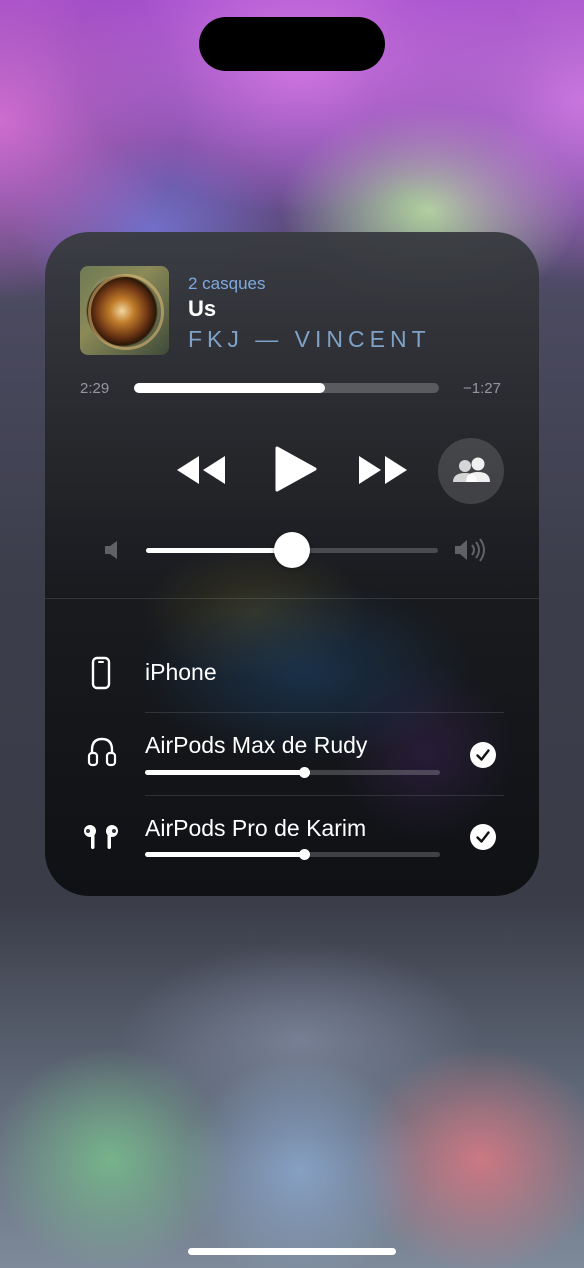 The width and height of the screenshot is (584, 1268). I want to click on dynamic-island, so click(292, 44).